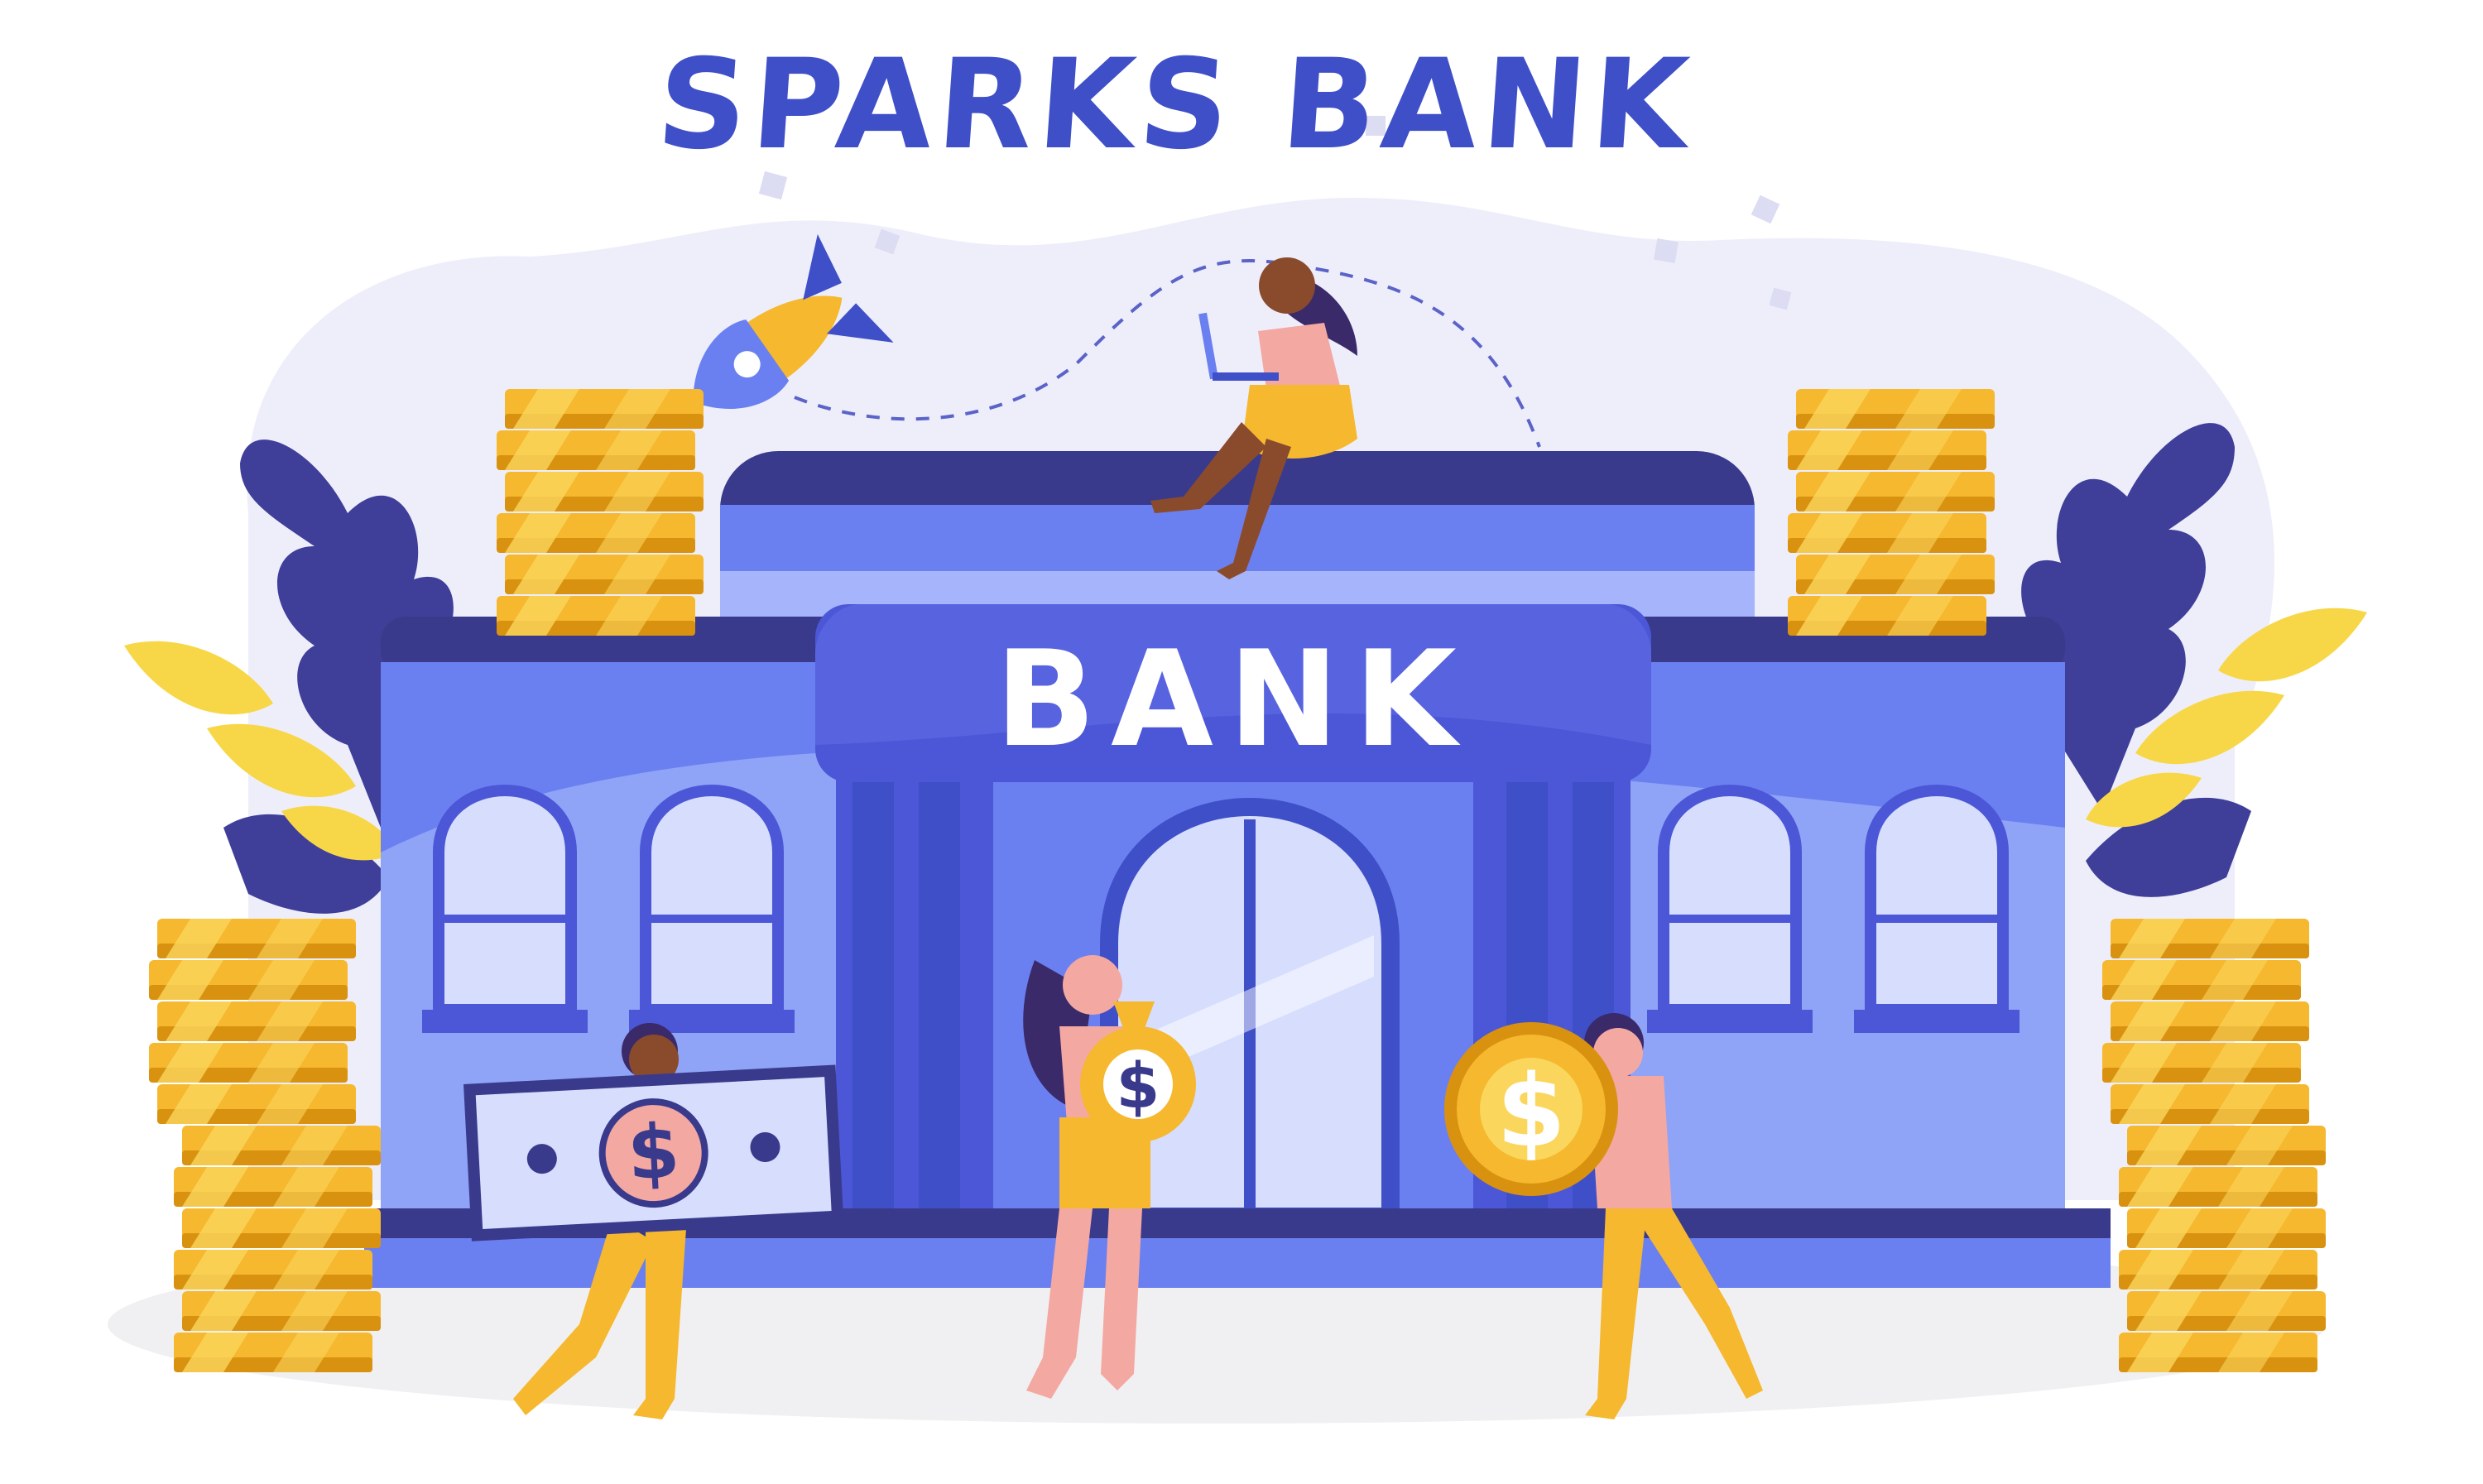 Image resolution: width=2483 pixels, height=1484 pixels. I want to click on banknote-icon: $, so click(653, 1152).